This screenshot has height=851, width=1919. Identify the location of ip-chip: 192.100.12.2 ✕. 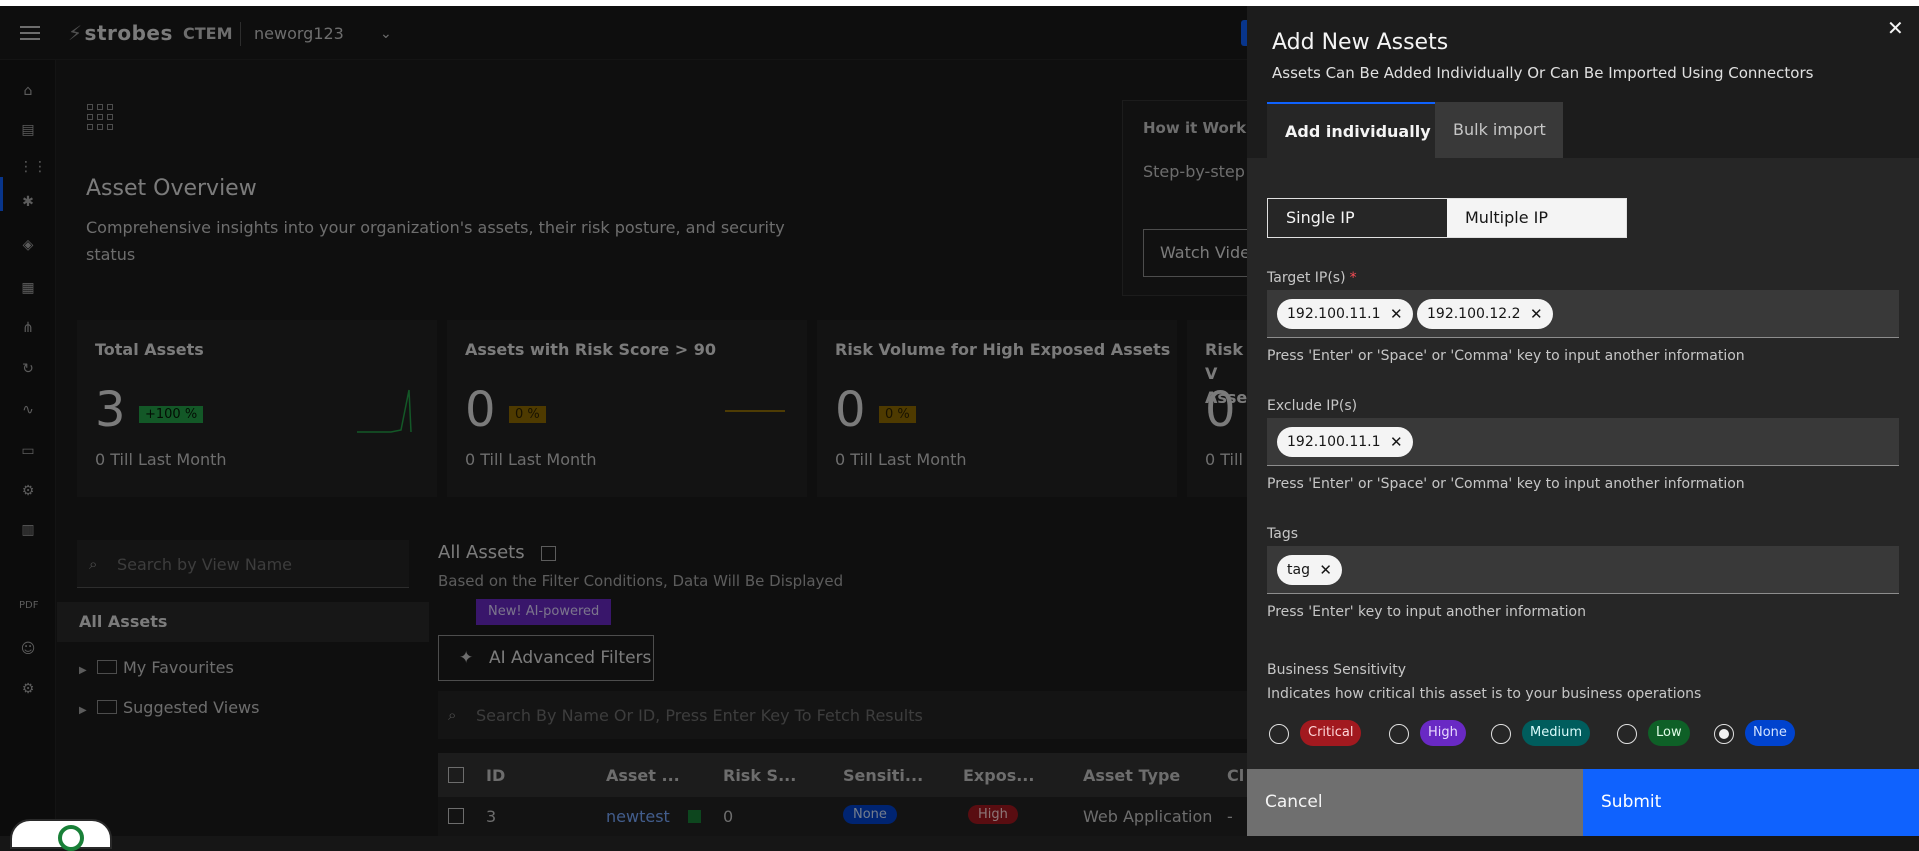
(1485, 314).